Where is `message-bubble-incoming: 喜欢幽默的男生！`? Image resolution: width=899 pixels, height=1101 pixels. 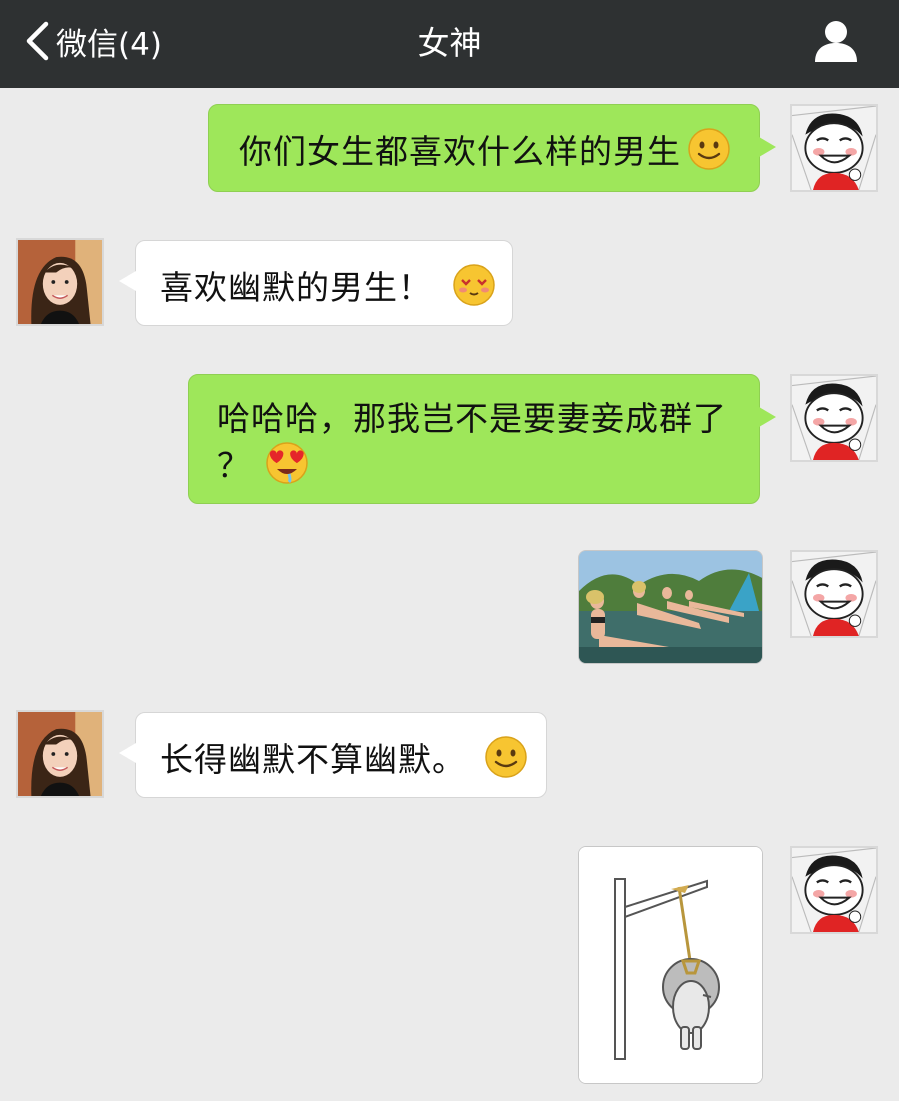 message-bubble-incoming: 喜欢幽默的男生！ is located at coordinates (316, 283).